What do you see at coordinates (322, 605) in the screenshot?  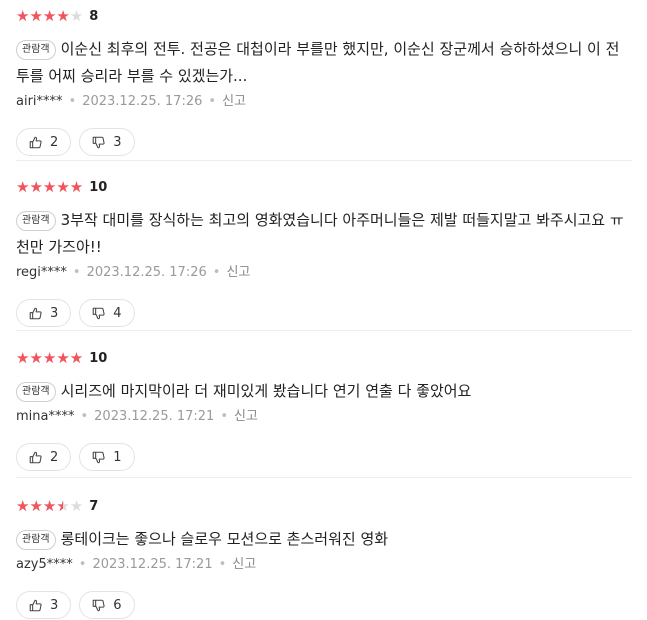 I see `vote-buttons: 3 6` at bounding box center [322, 605].